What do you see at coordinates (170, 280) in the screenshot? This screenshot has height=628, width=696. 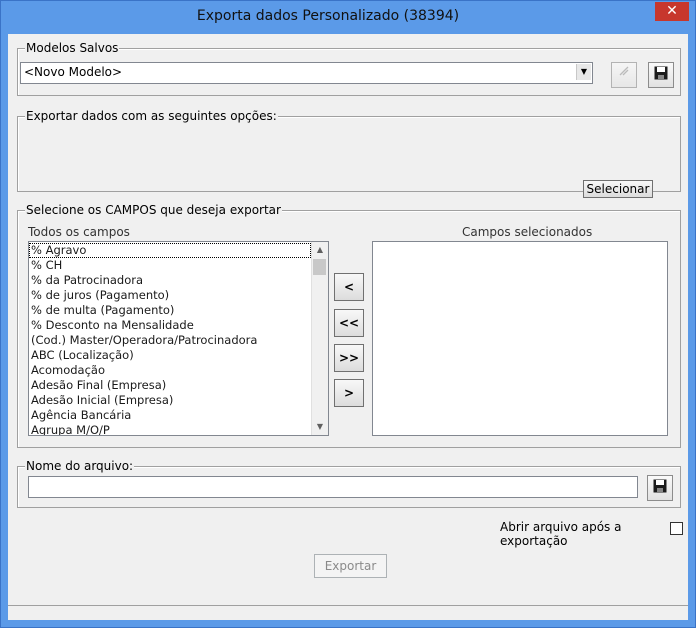 I see `list-item: % da Patrocinadora` at bounding box center [170, 280].